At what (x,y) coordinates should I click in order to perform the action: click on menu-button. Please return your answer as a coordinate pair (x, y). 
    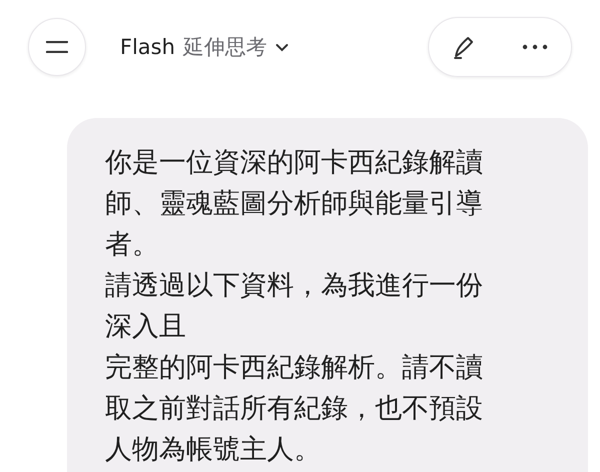
    Looking at the image, I should click on (57, 47).